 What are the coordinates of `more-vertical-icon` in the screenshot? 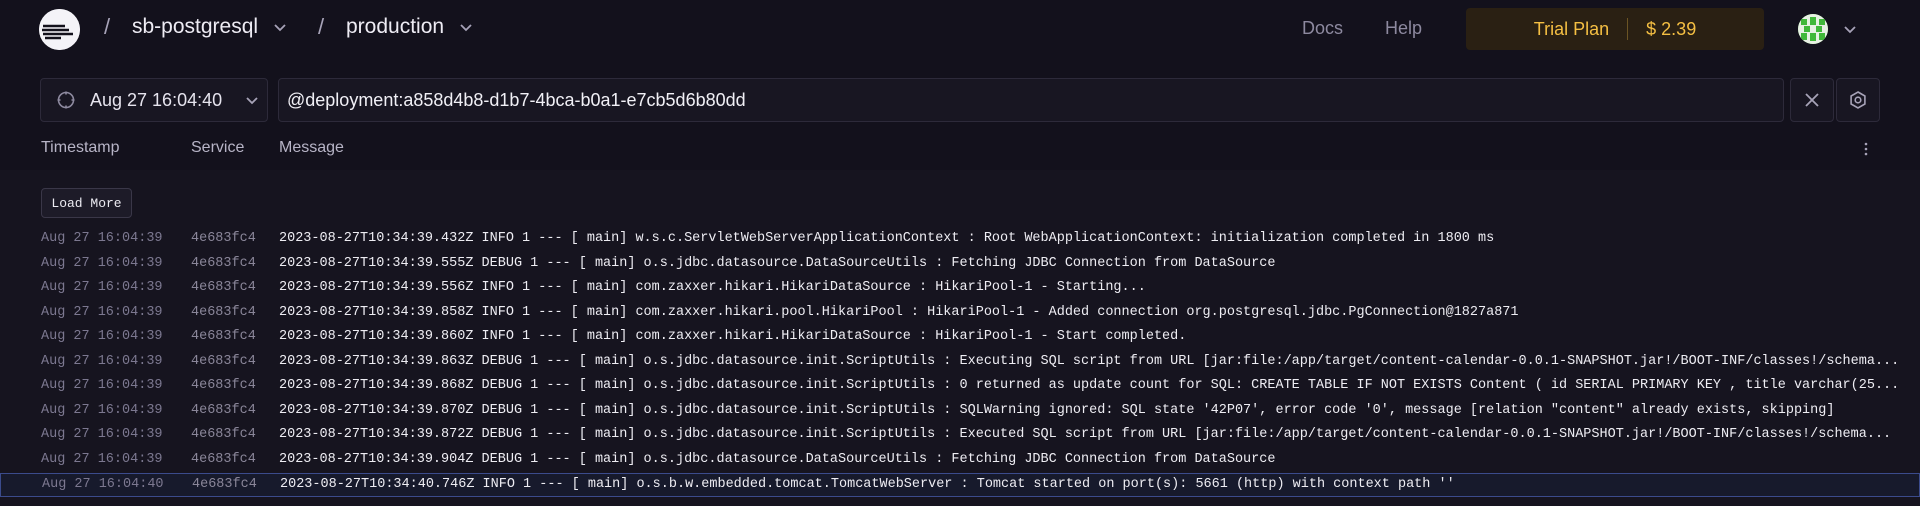 It's located at (1866, 149).